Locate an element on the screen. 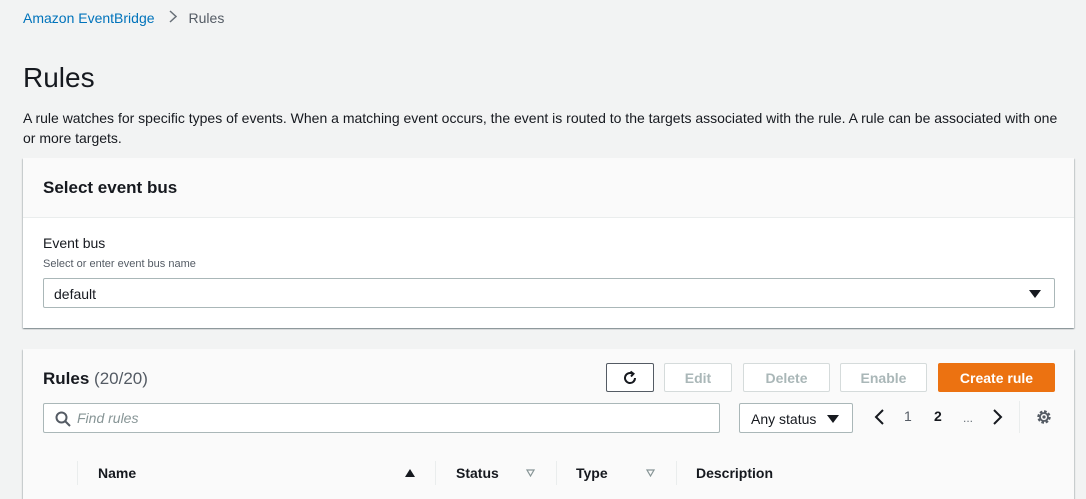  find-rules-search is located at coordinates (381, 418).